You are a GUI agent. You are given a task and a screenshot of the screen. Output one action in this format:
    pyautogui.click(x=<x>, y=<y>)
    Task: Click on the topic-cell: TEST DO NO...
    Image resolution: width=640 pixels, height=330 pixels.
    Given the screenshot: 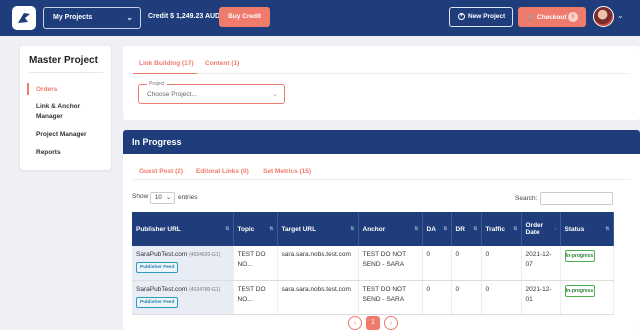 What is the action you would take?
    pyautogui.click(x=255, y=263)
    